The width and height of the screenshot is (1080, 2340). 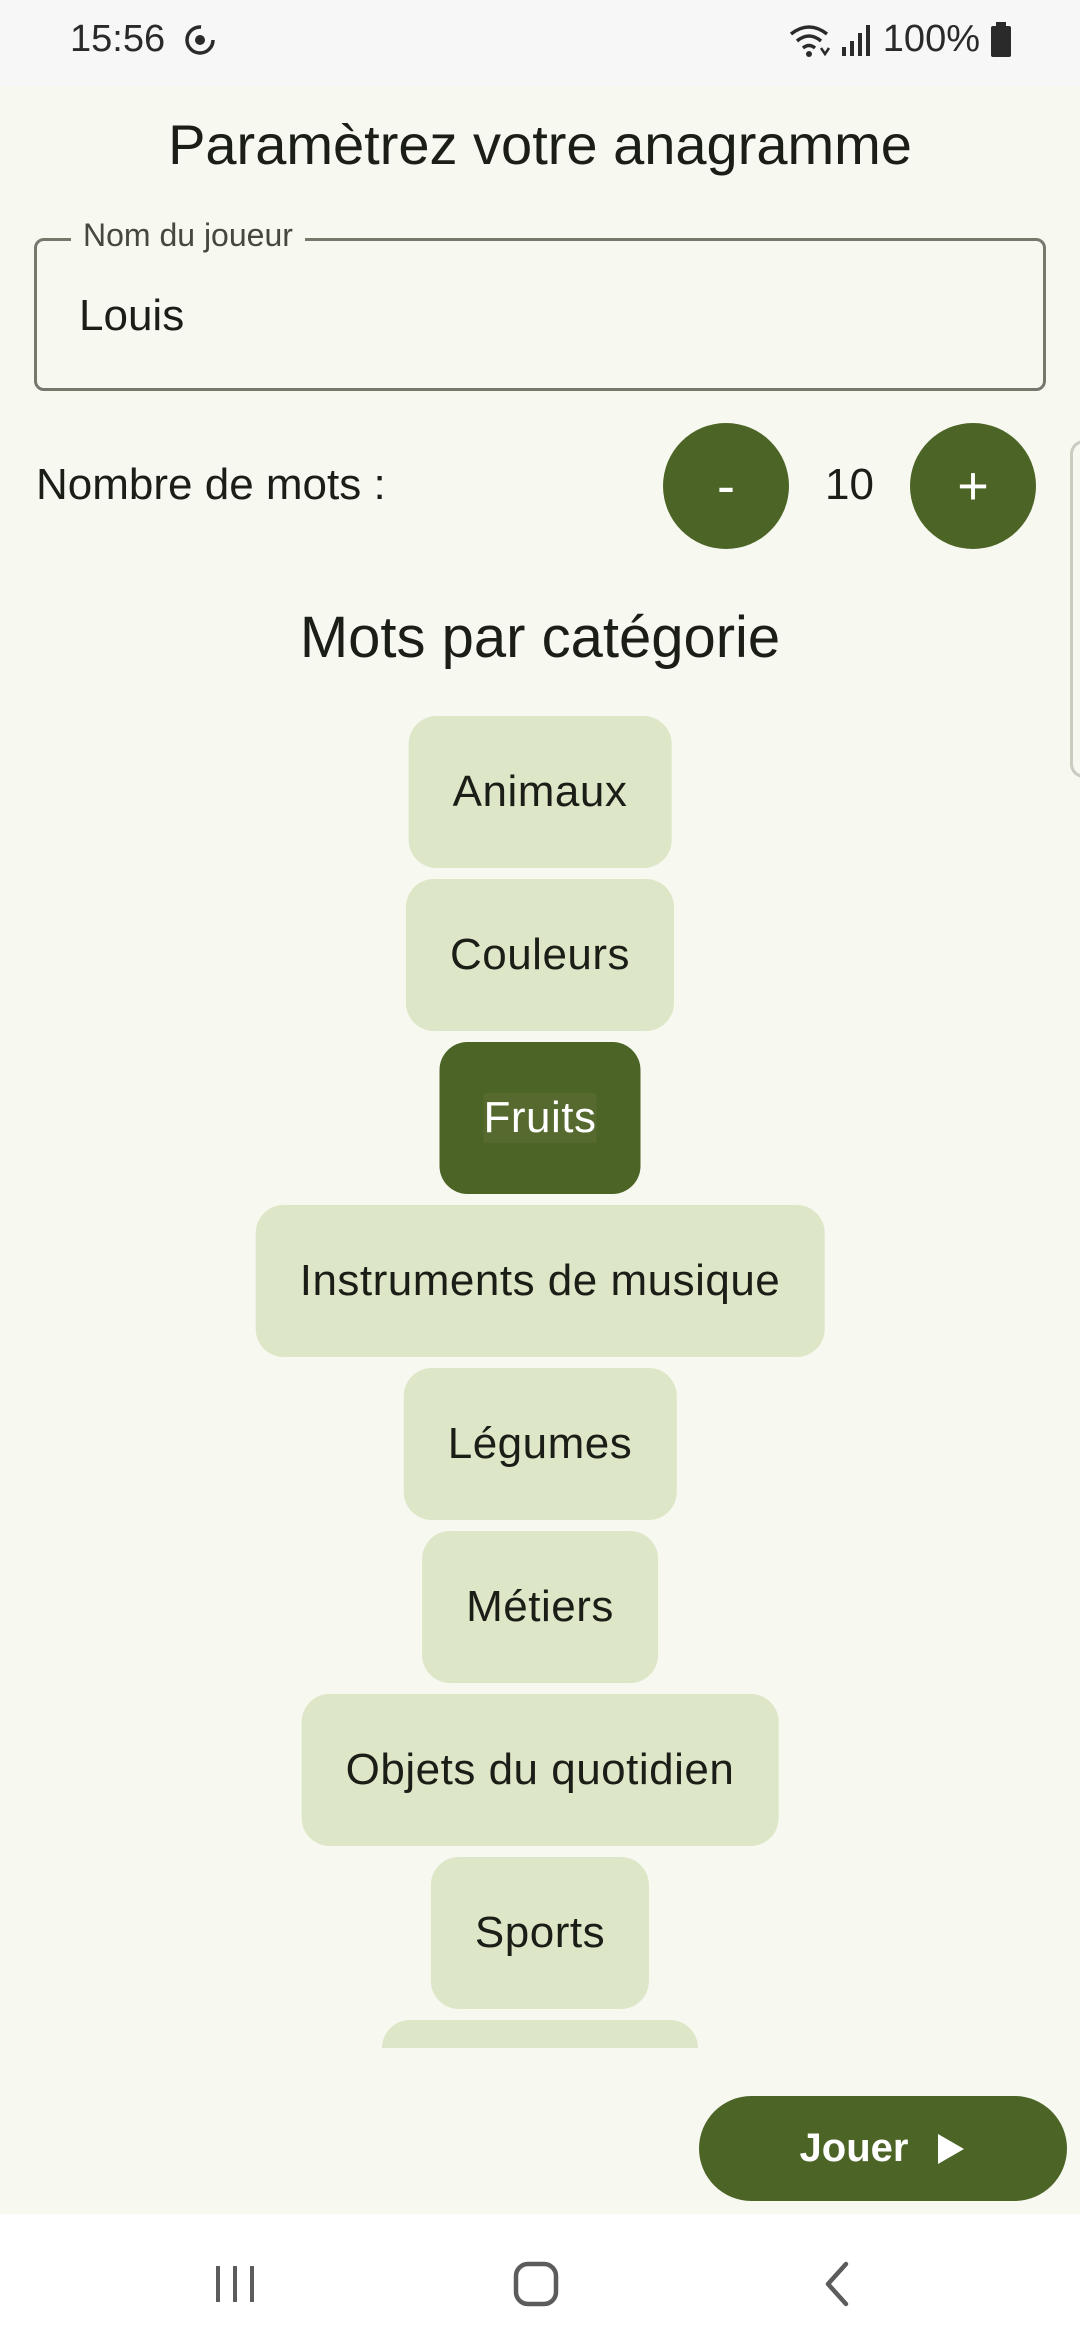 I want to click on back-icon, so click(x=838, y=2284).